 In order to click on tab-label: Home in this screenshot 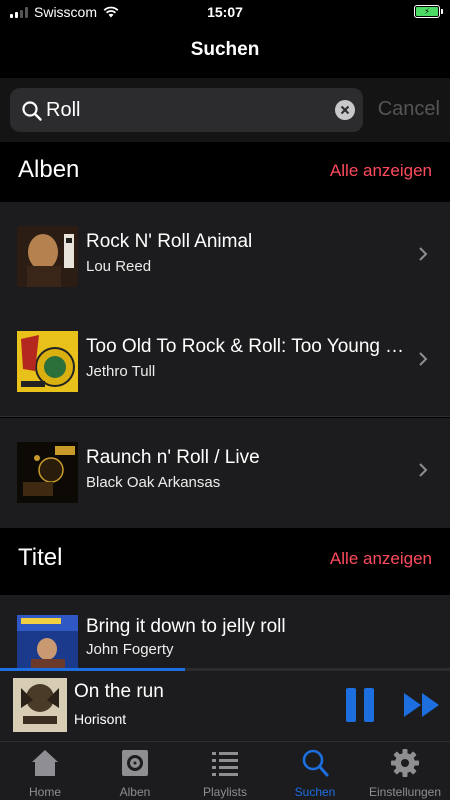, I will do `click(44, 792)`.